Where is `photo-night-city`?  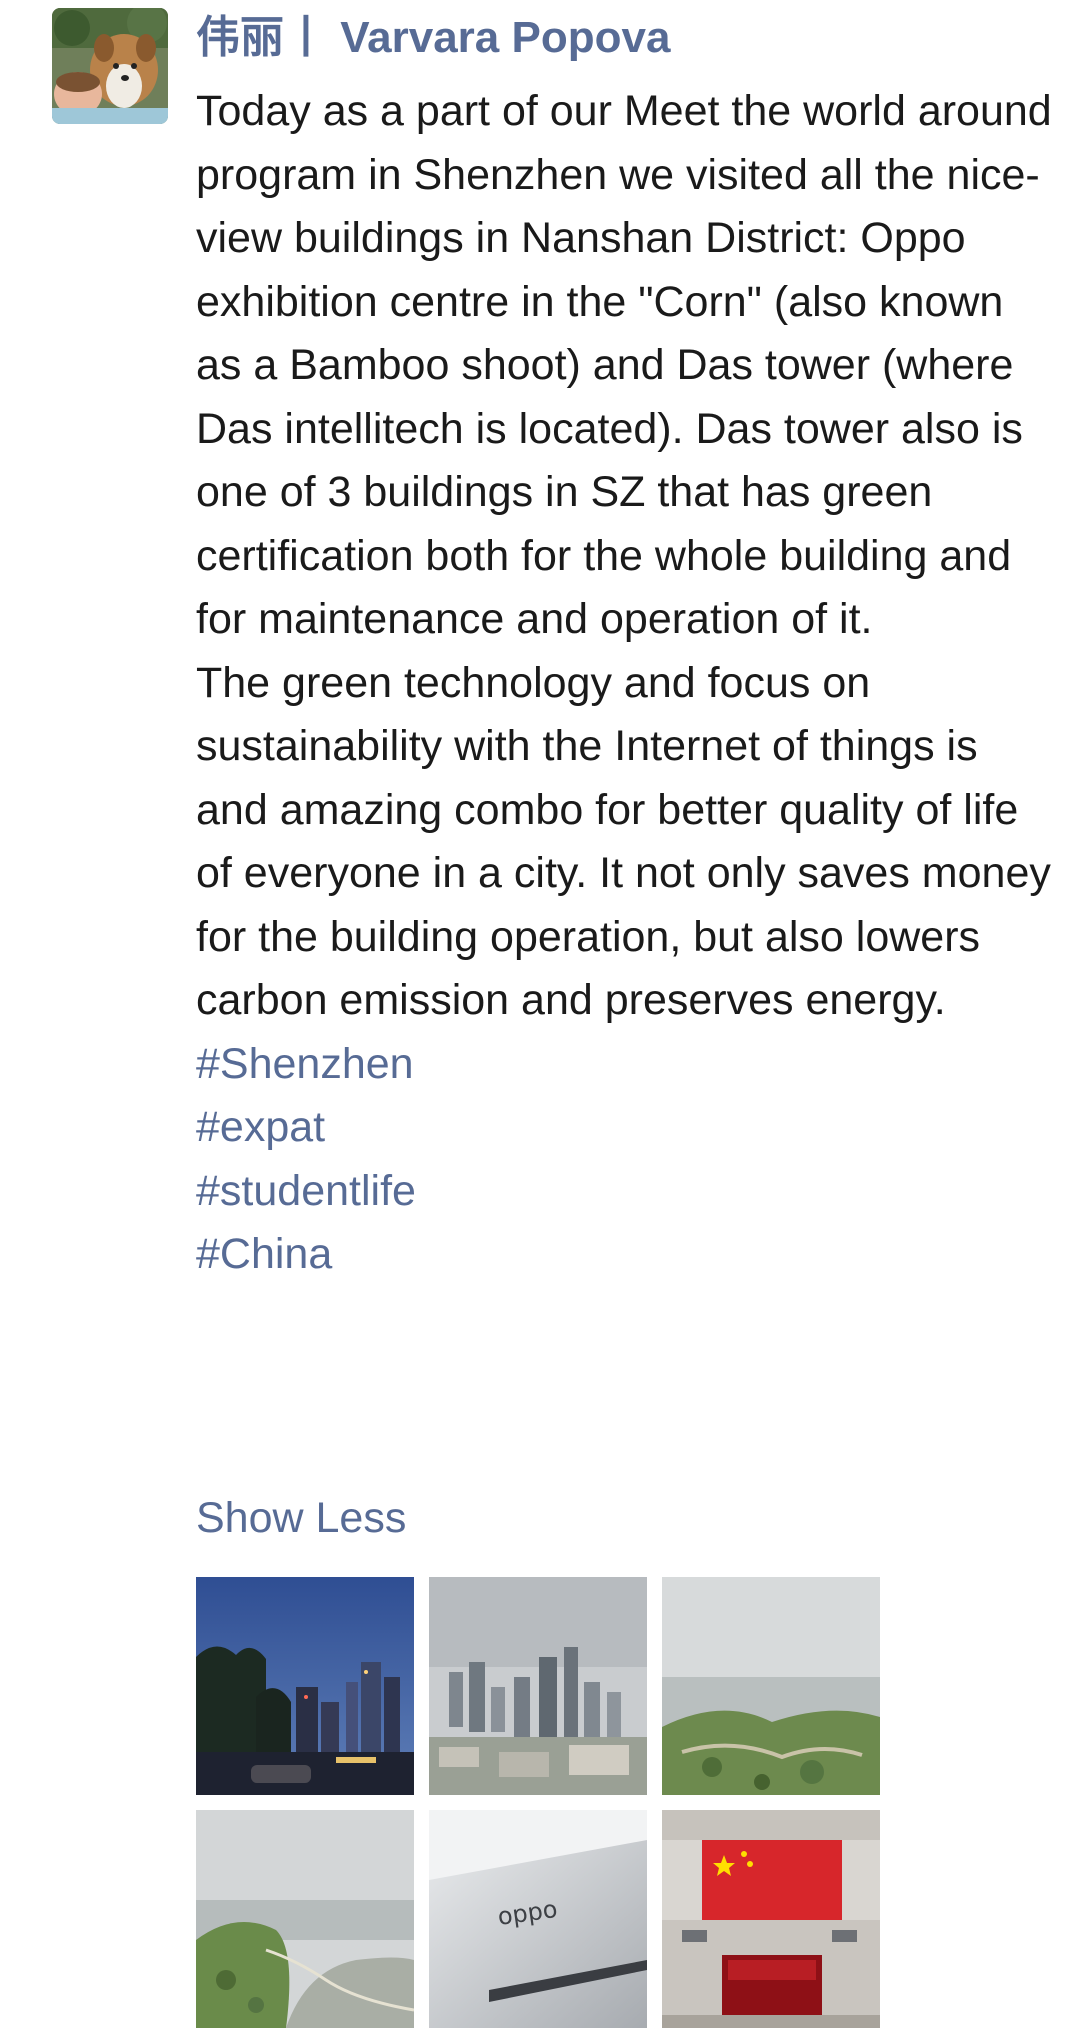 photo-night-city is located at coordinates (305, 1686).